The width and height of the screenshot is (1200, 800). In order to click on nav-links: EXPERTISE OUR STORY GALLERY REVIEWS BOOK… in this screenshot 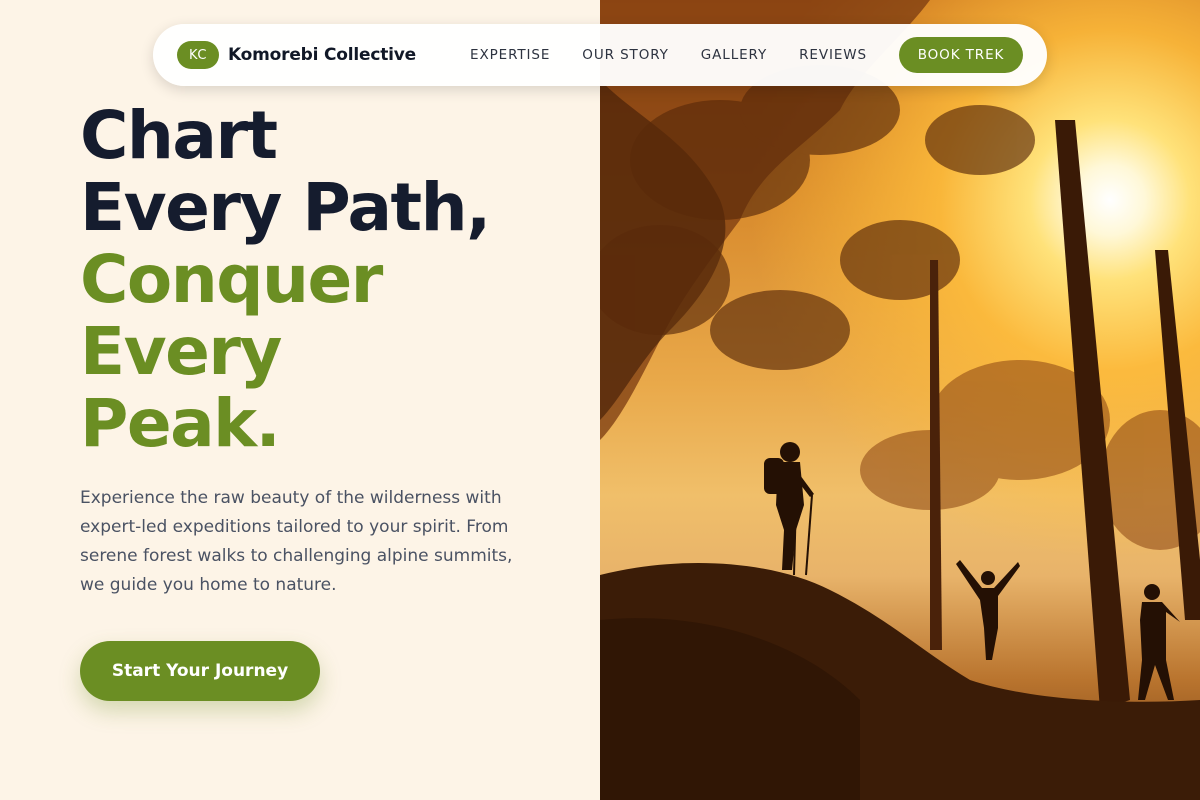, I will do `click(746, 55)`.